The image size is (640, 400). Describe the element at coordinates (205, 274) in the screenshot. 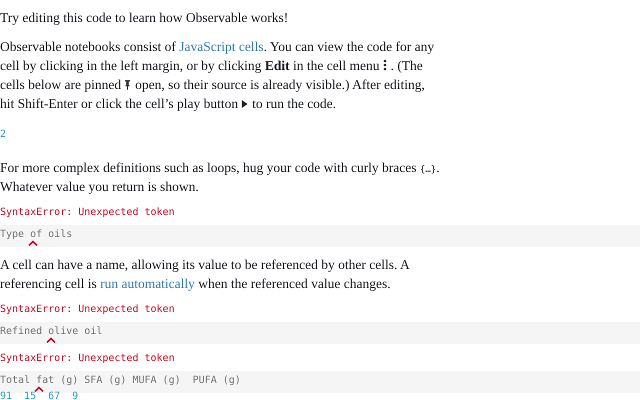

I see `paragraph: A cell can have a name, allowing its value to be referenced by other cells. A referencing cell is run automatically when the referenced value changes.` at that location.